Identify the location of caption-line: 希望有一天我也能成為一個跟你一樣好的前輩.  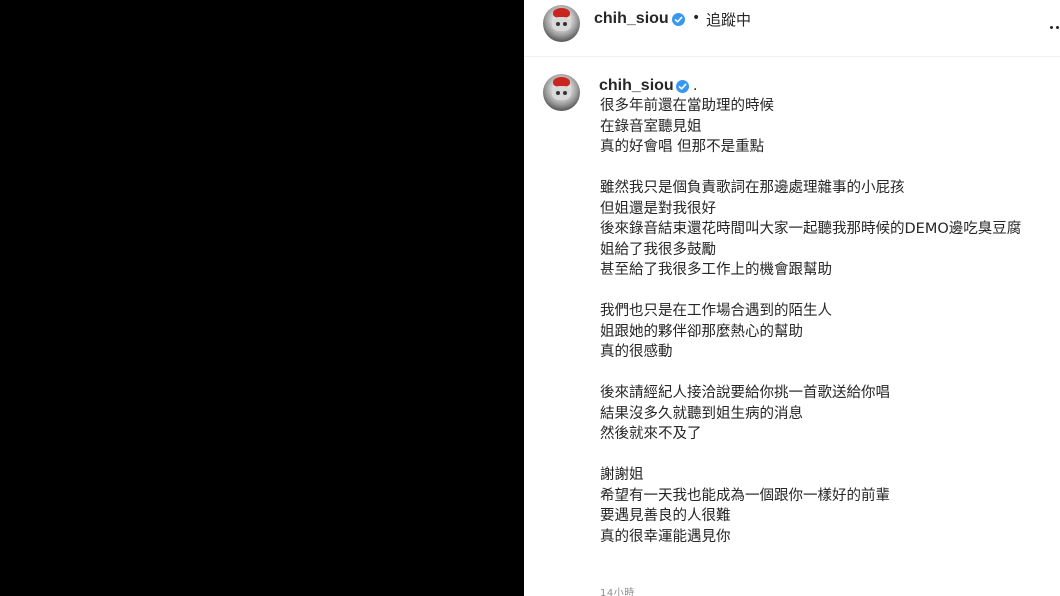
(745, 495).